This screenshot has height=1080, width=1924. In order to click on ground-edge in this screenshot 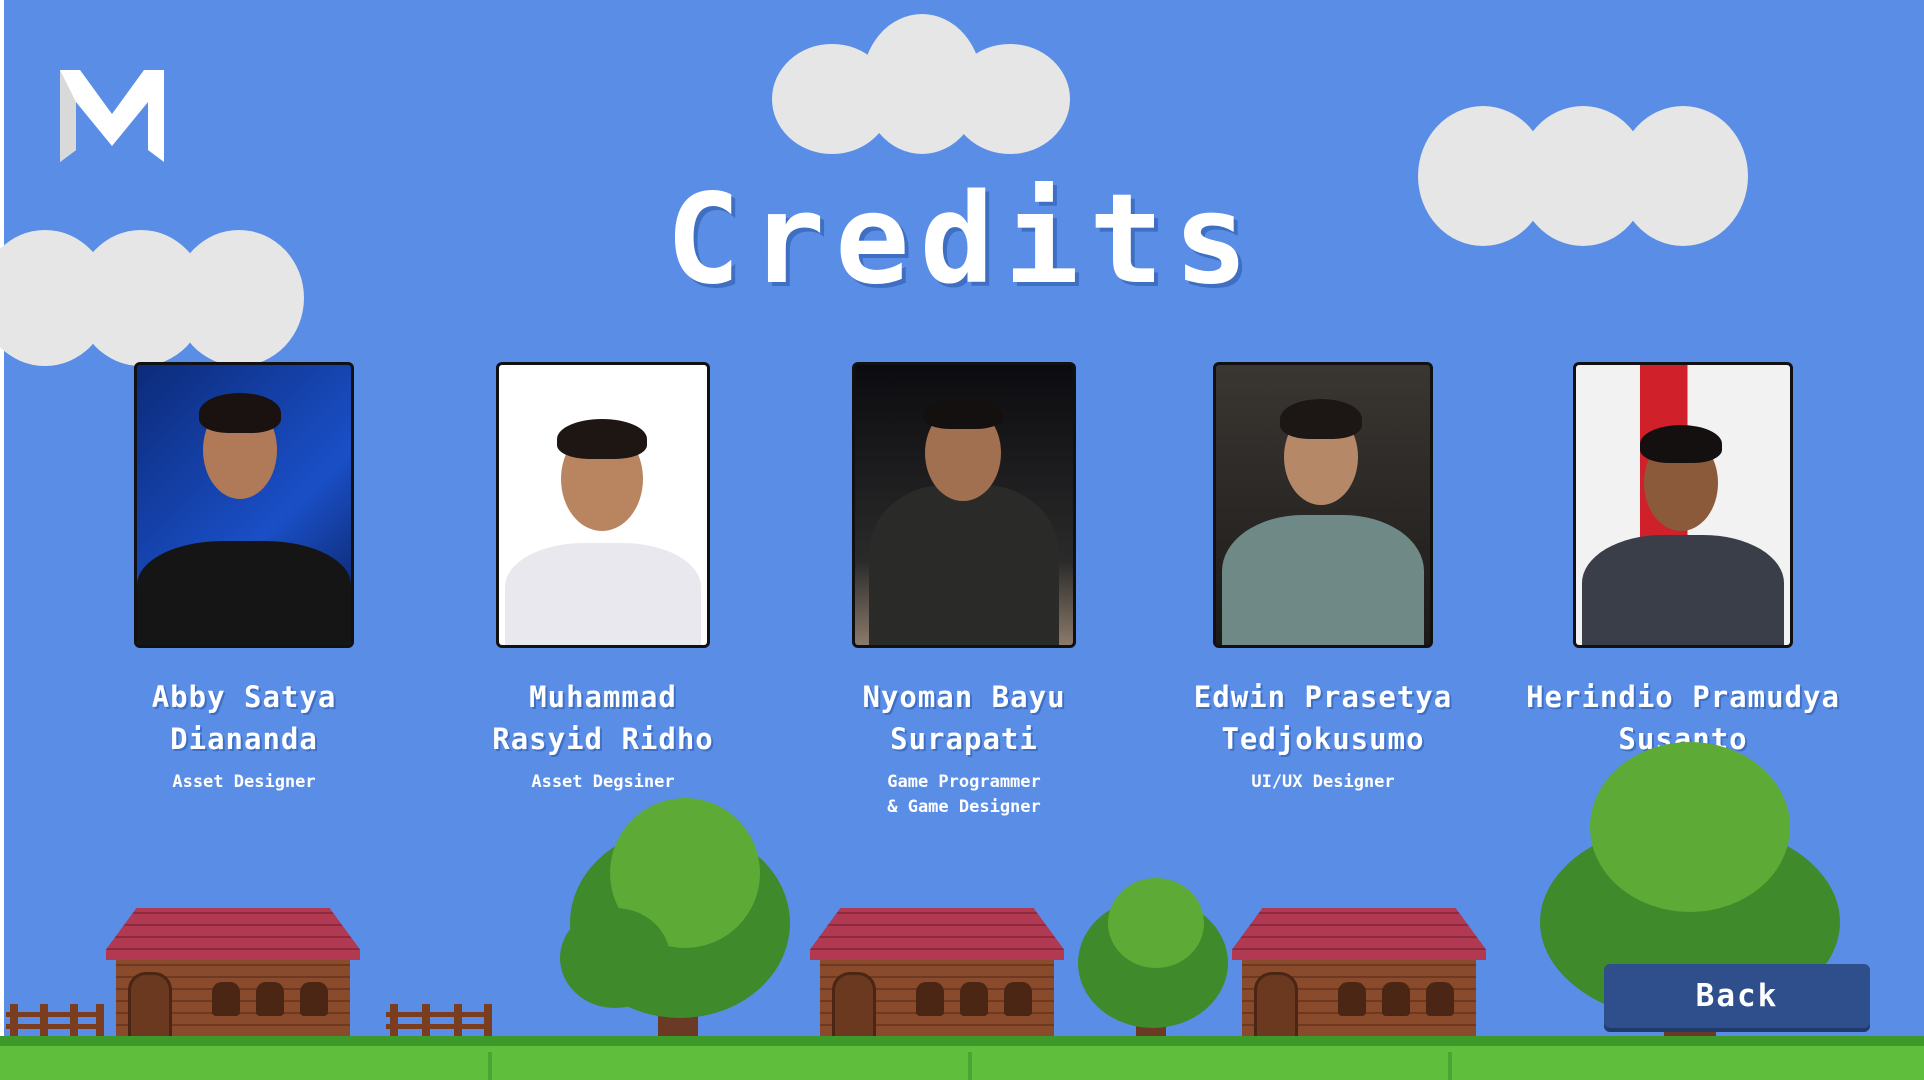, I will do `click(962, 1041)`.